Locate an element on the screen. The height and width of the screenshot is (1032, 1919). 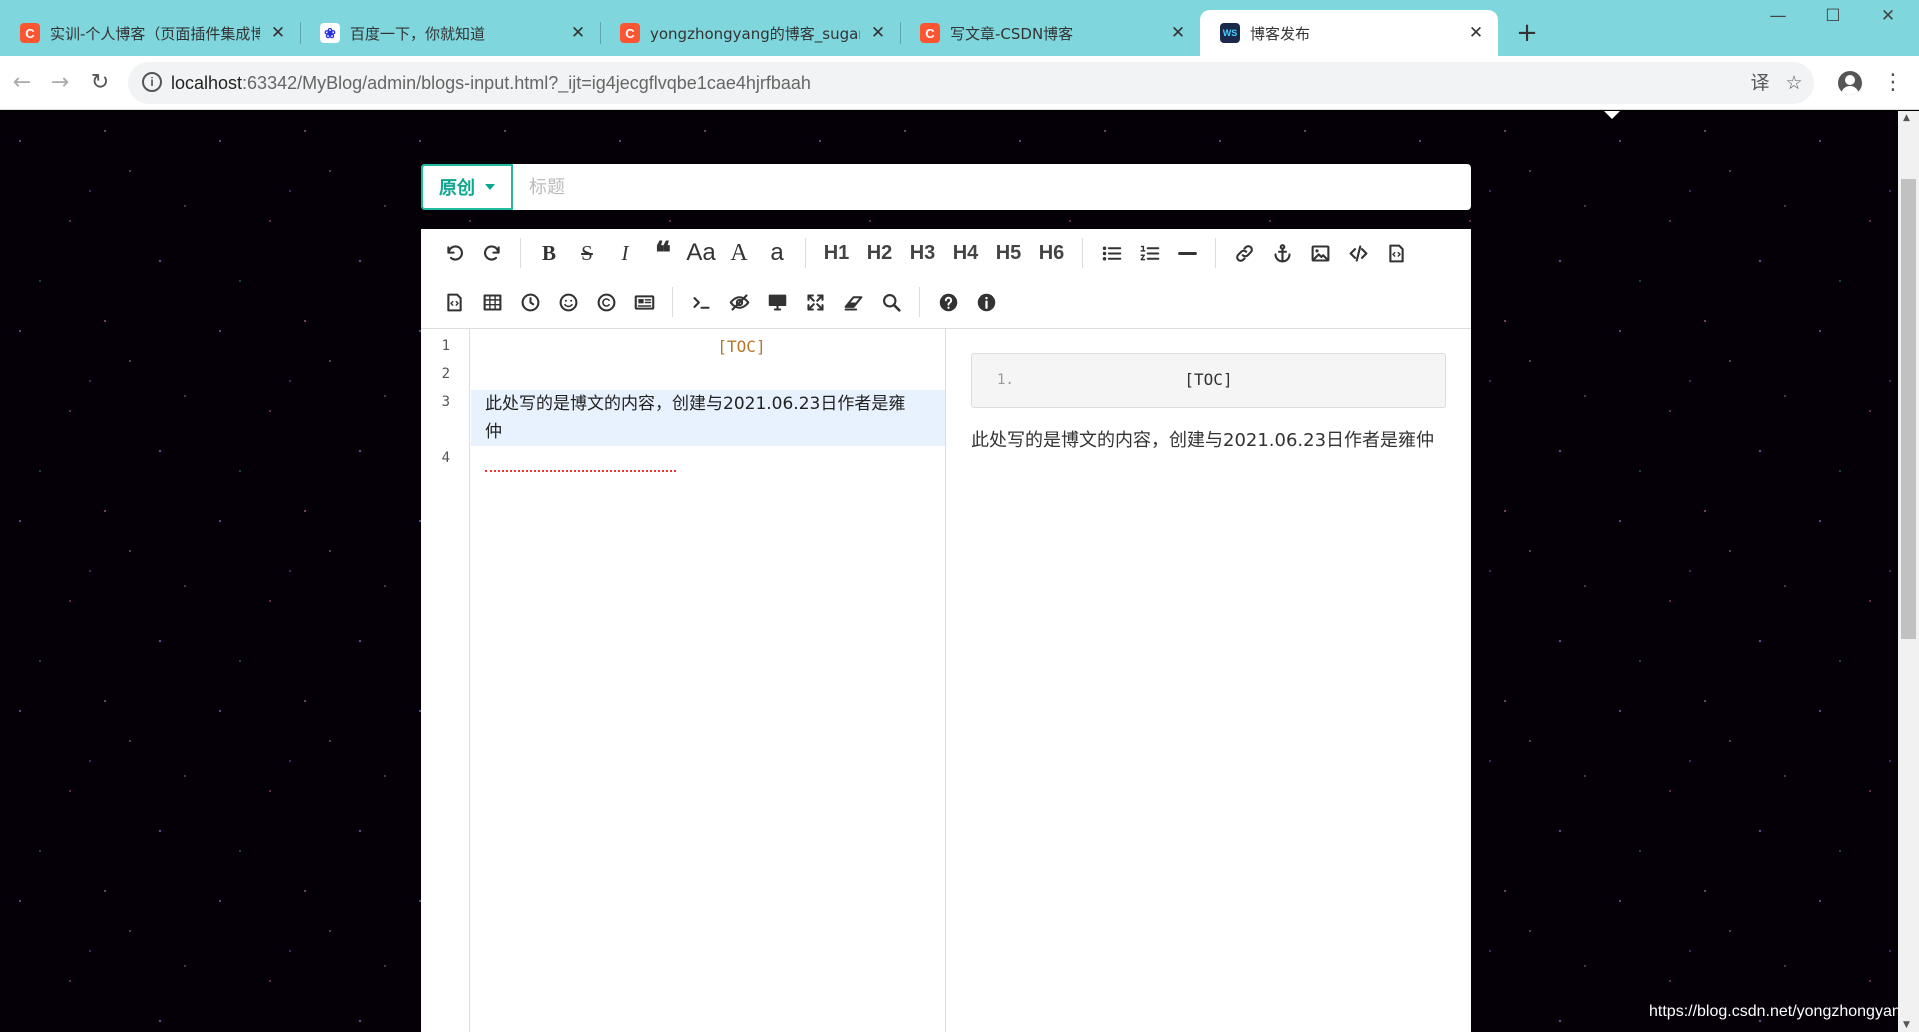
search-icon is located at coordinates (891, 302).